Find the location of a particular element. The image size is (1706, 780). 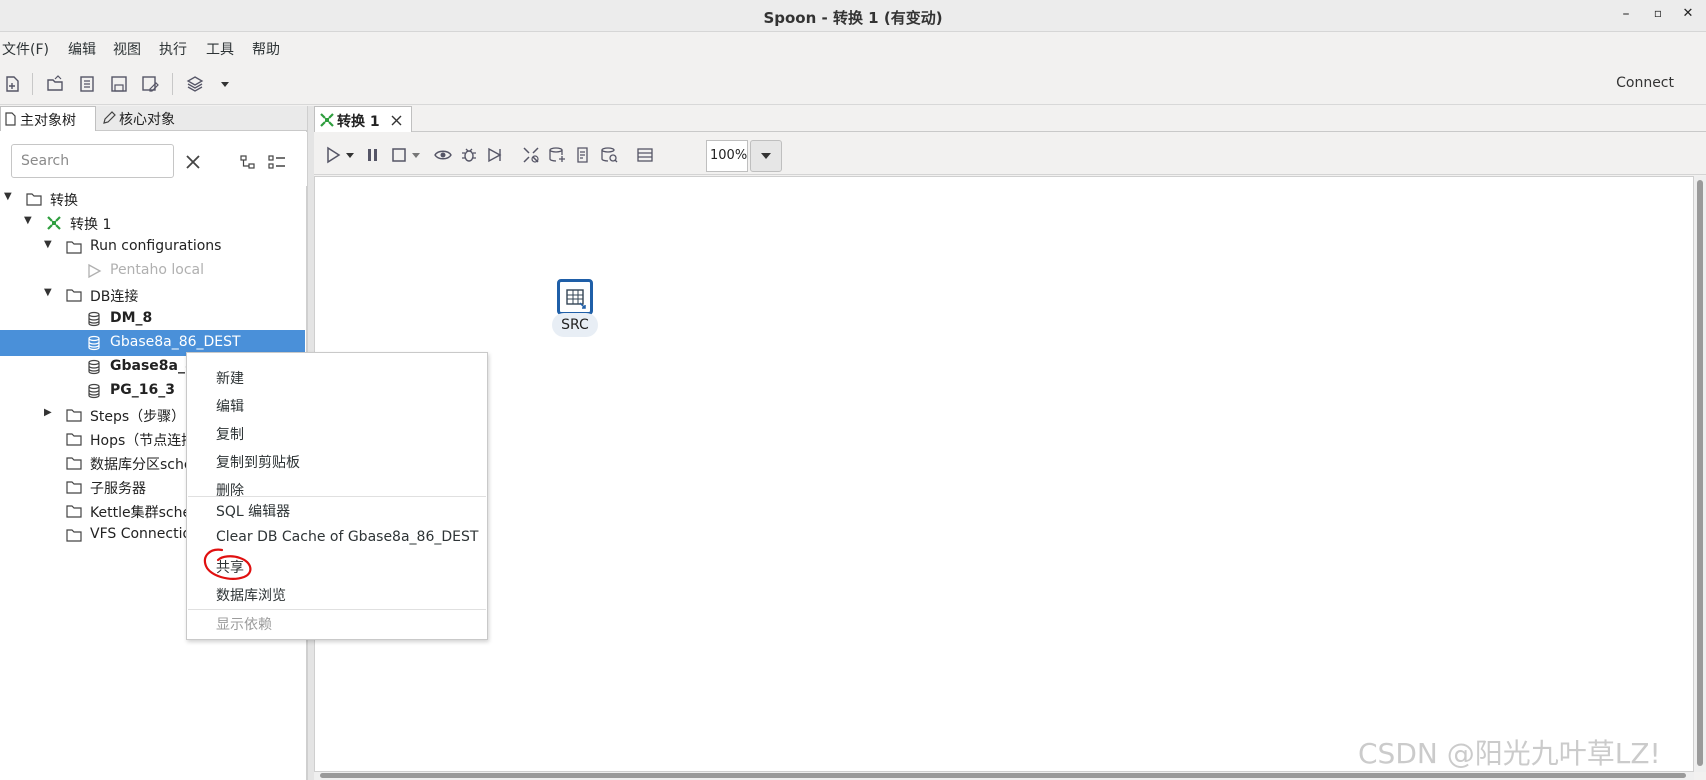

table-input-icon is located at coordinates (576, 299).